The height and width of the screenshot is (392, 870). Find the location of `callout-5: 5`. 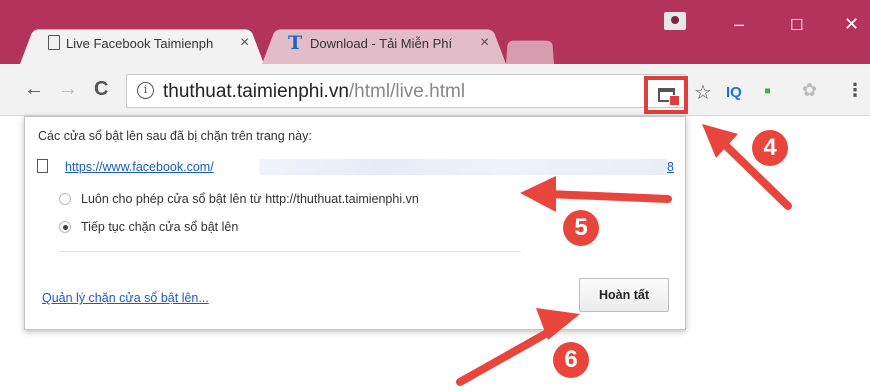

callout-5: 5 is located at coordinates (581, 228).